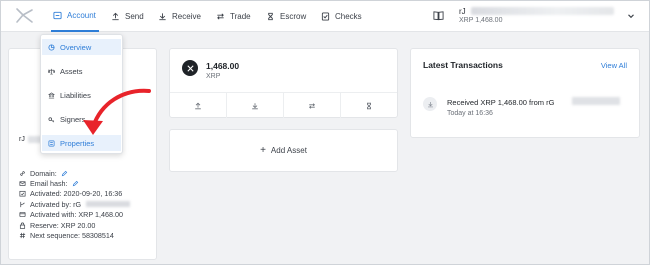  What do you see at coordinates (86, 183) in the screenshot?
I see `email-hash-row: Email hash:` at bounding box center [86, 183].